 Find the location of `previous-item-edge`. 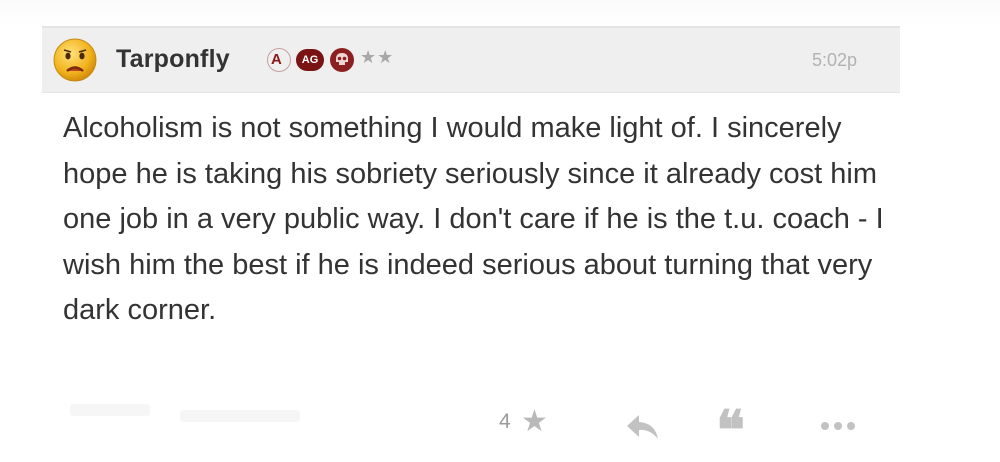

previous-item-edge is located at coordinates (500, 13).